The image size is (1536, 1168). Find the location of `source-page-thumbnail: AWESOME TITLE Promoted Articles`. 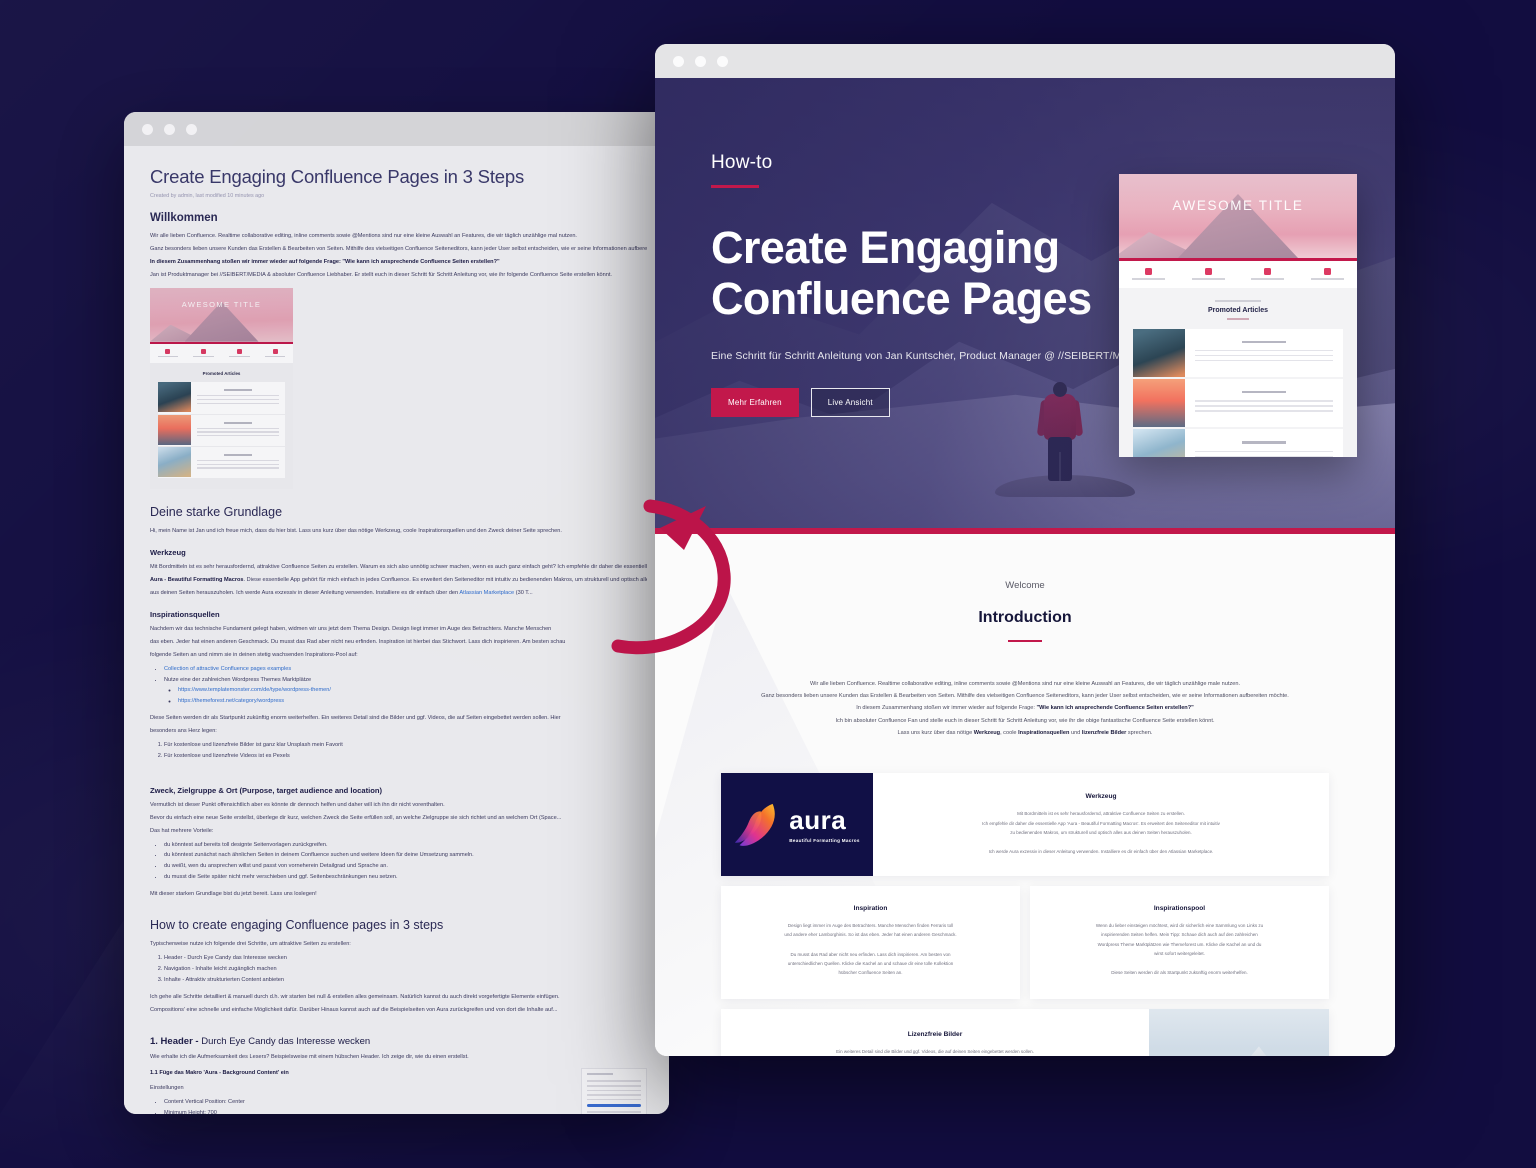

source-page-thumbnail: AWESOME TITLE Promoted Articles is located at coordinates (221, 388).